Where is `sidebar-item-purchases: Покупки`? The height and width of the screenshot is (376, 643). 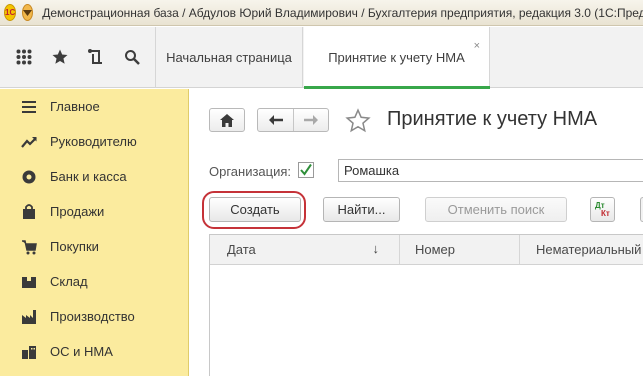 sidebar-item-purchases: Покупки is located at coordinates (94, 246).